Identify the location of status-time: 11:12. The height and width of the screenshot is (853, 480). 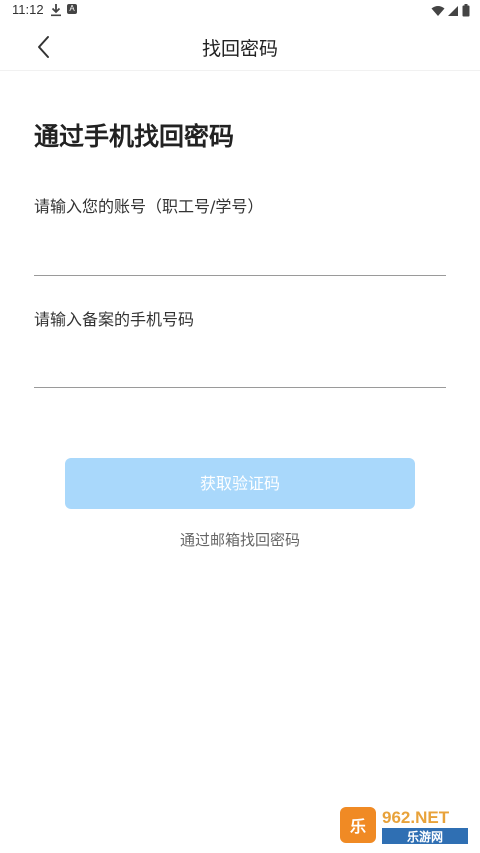
(28, 9).